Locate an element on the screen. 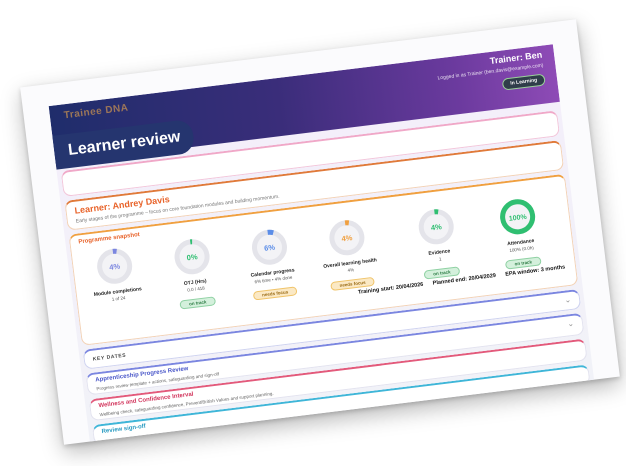 The image size is (626, 466). gauge-ring: 0% is located at coordinates (192, 257).